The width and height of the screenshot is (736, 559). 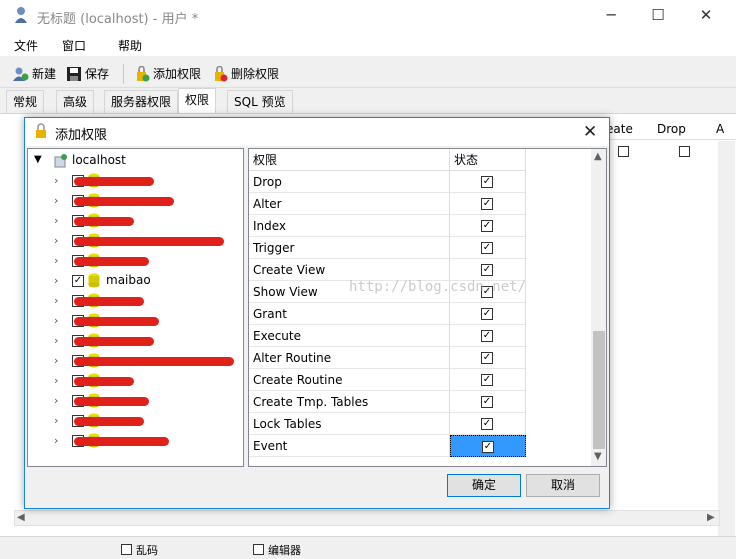 I want to click on grid-scroll-thumb, so click(x=599, y=390).